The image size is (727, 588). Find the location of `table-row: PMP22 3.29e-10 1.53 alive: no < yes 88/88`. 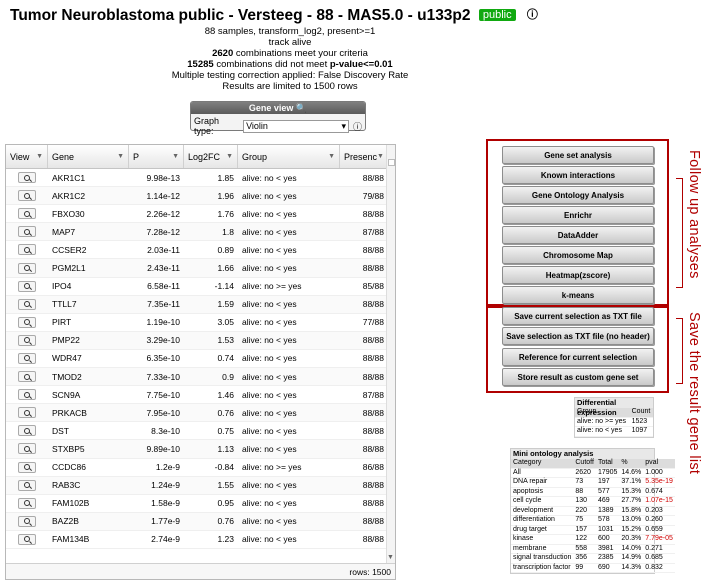

table-row: PMP22 3.29e-10 1.53 alive: no < yes 88/88 is located at coordinates (197, 340).